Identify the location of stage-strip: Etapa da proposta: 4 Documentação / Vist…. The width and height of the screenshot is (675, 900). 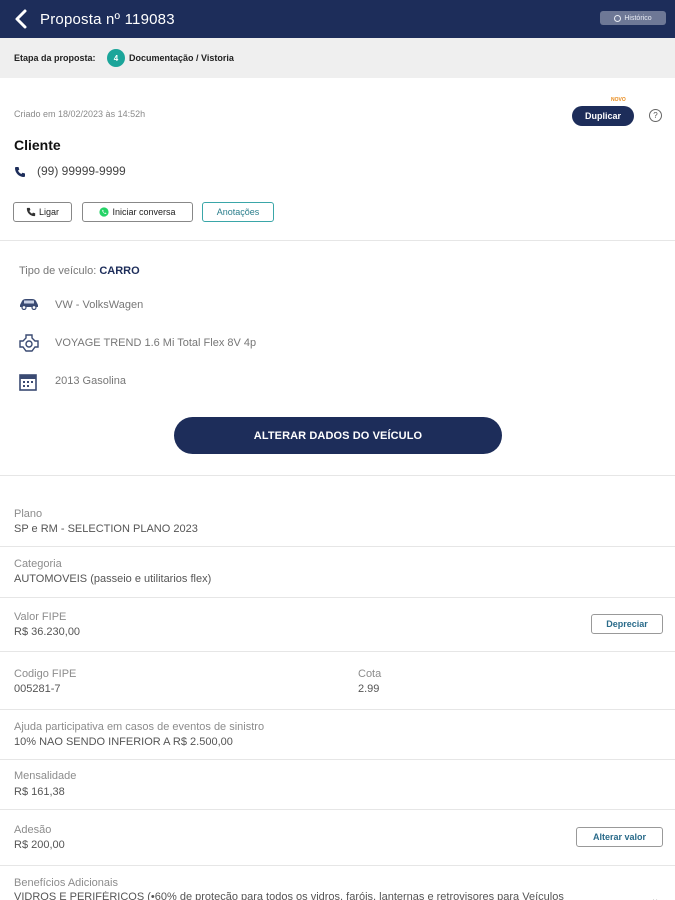
(337, 58).